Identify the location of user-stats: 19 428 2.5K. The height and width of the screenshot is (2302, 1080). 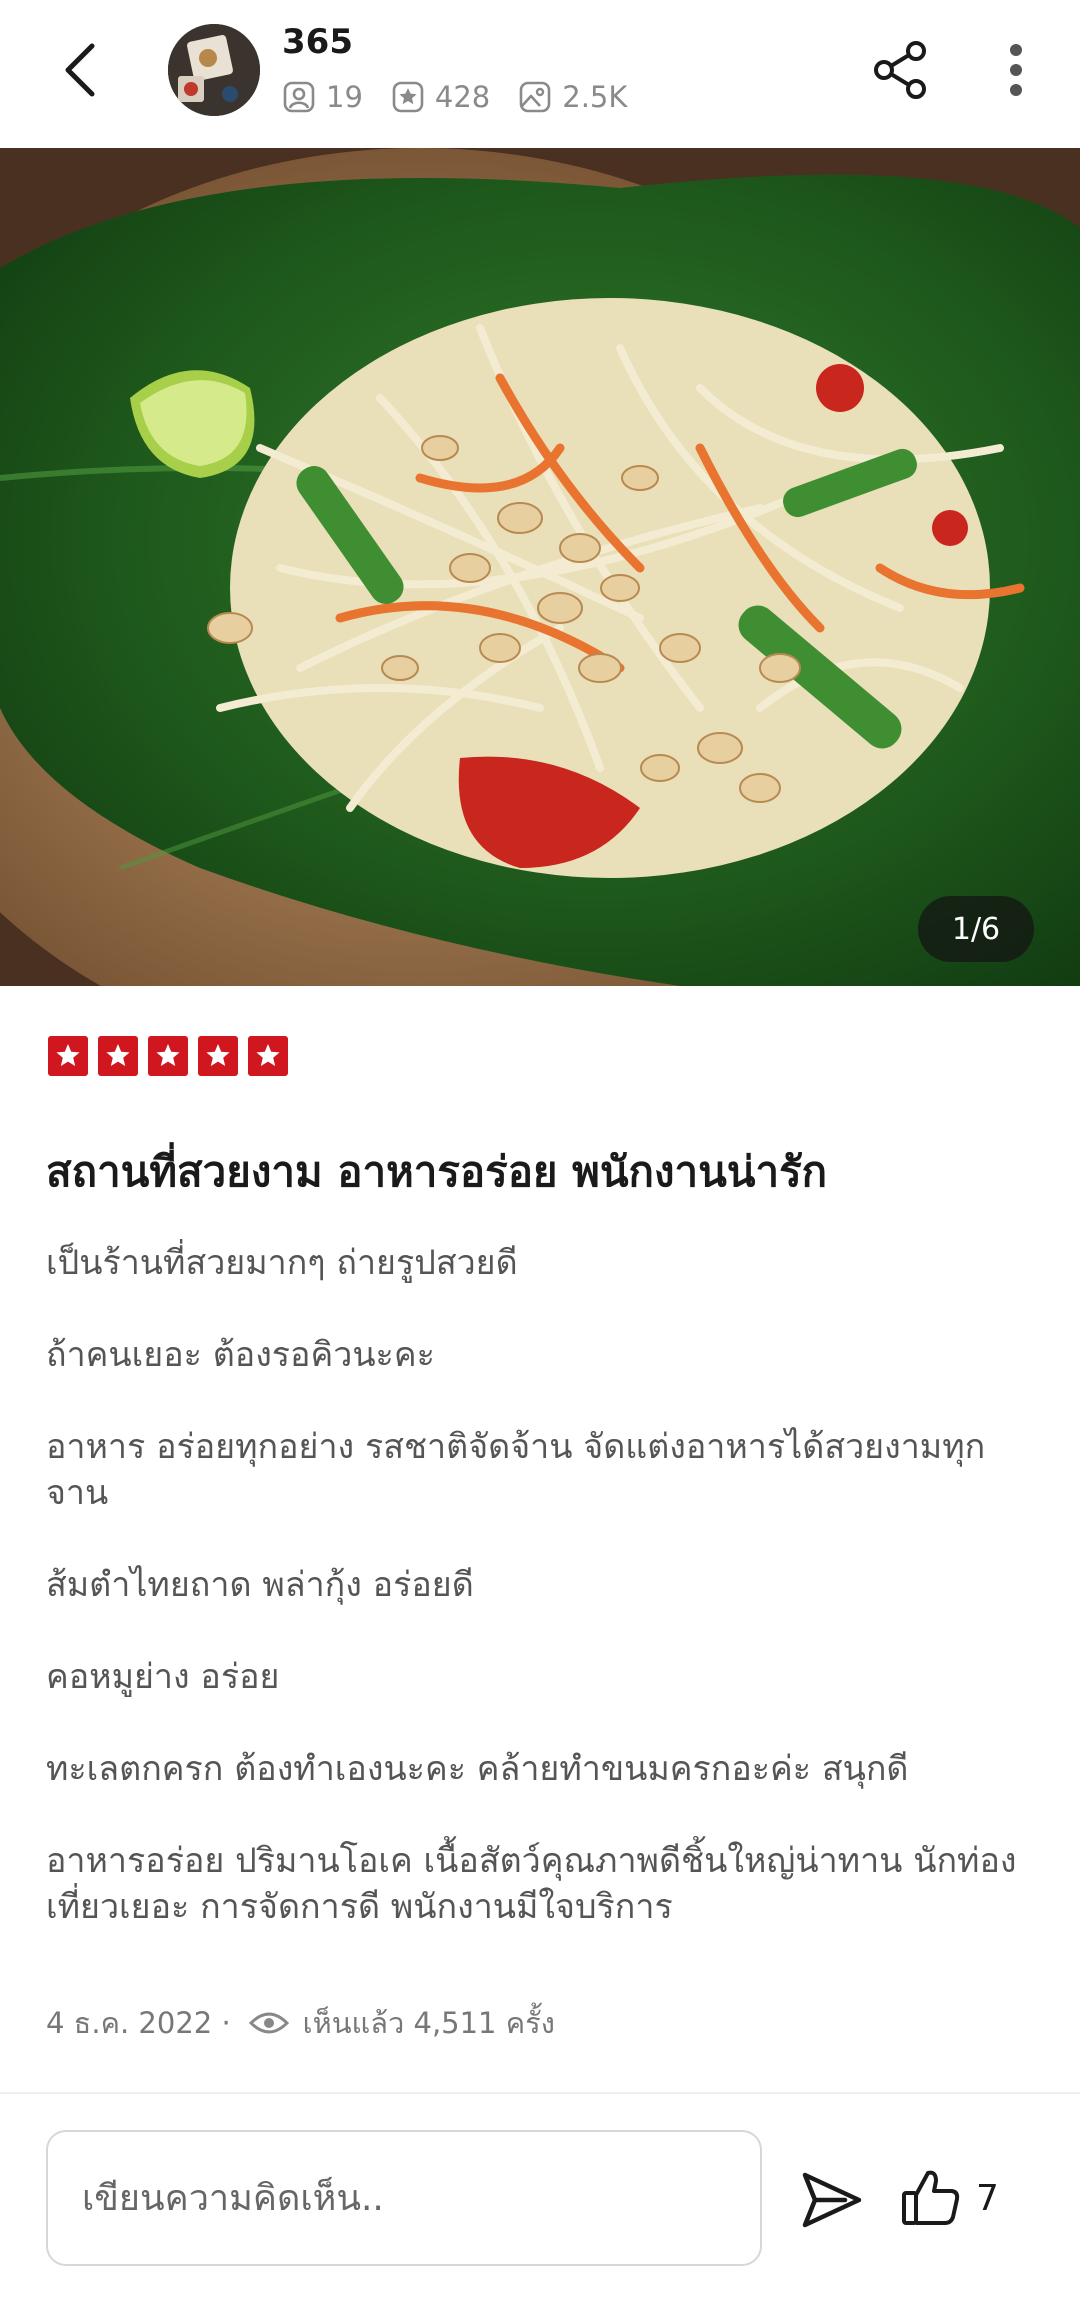
(461, 97).